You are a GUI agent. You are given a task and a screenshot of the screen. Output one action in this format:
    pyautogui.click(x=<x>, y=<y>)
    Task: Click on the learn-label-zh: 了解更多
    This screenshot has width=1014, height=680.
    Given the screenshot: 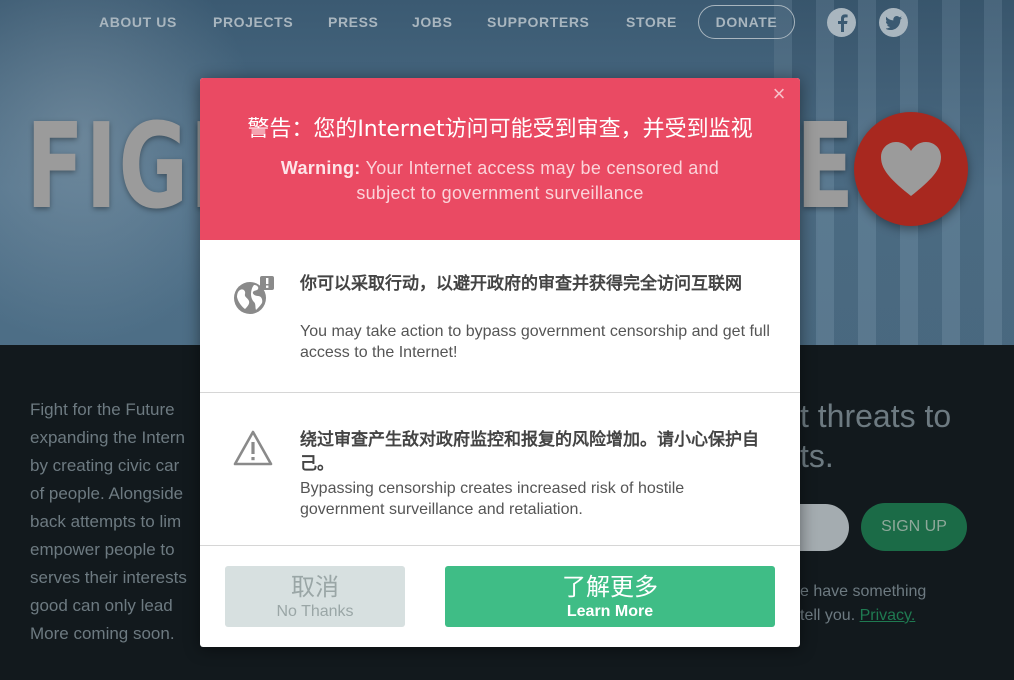 What is the action you would take?
    pyautogui.click(x=610, y=587)
    